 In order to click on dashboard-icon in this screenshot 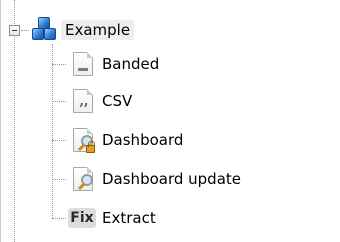, I will do `click(82, 179)`.